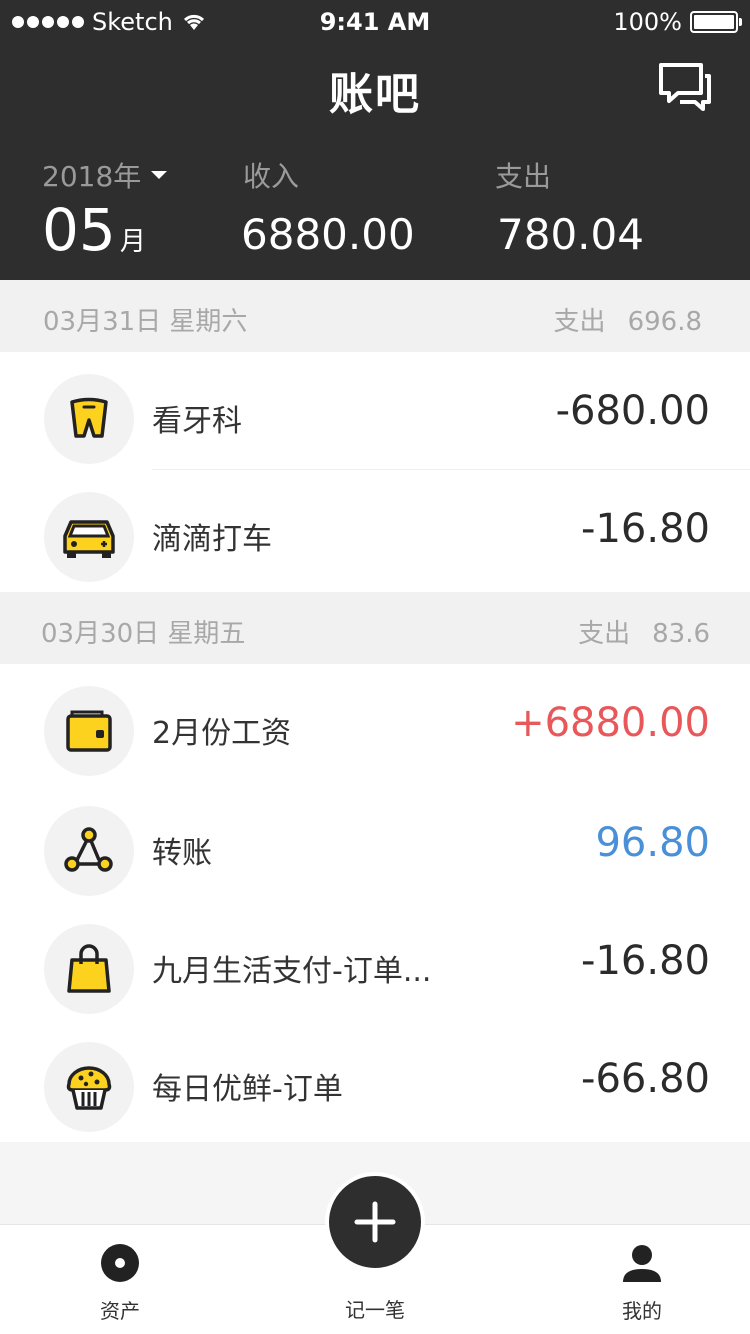 The width and height of the screenshot is (750, 1334). I want to click on year-label: 2018年, so click(92, 176).